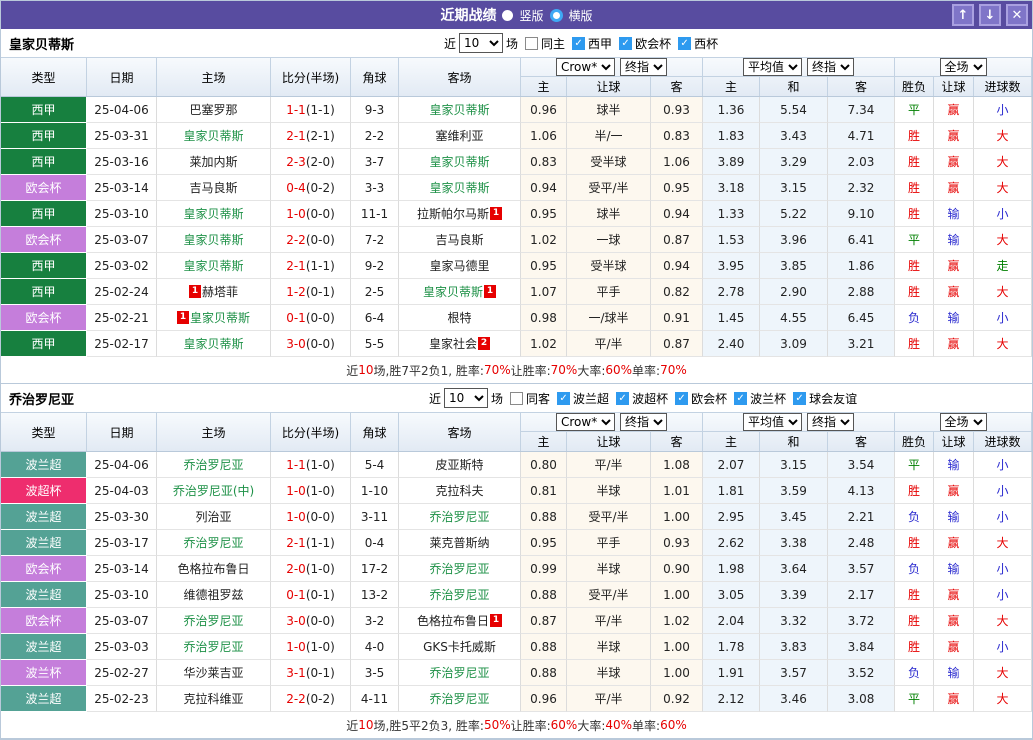  I want to click on eu-draw-header: 和, so click(794, 441).